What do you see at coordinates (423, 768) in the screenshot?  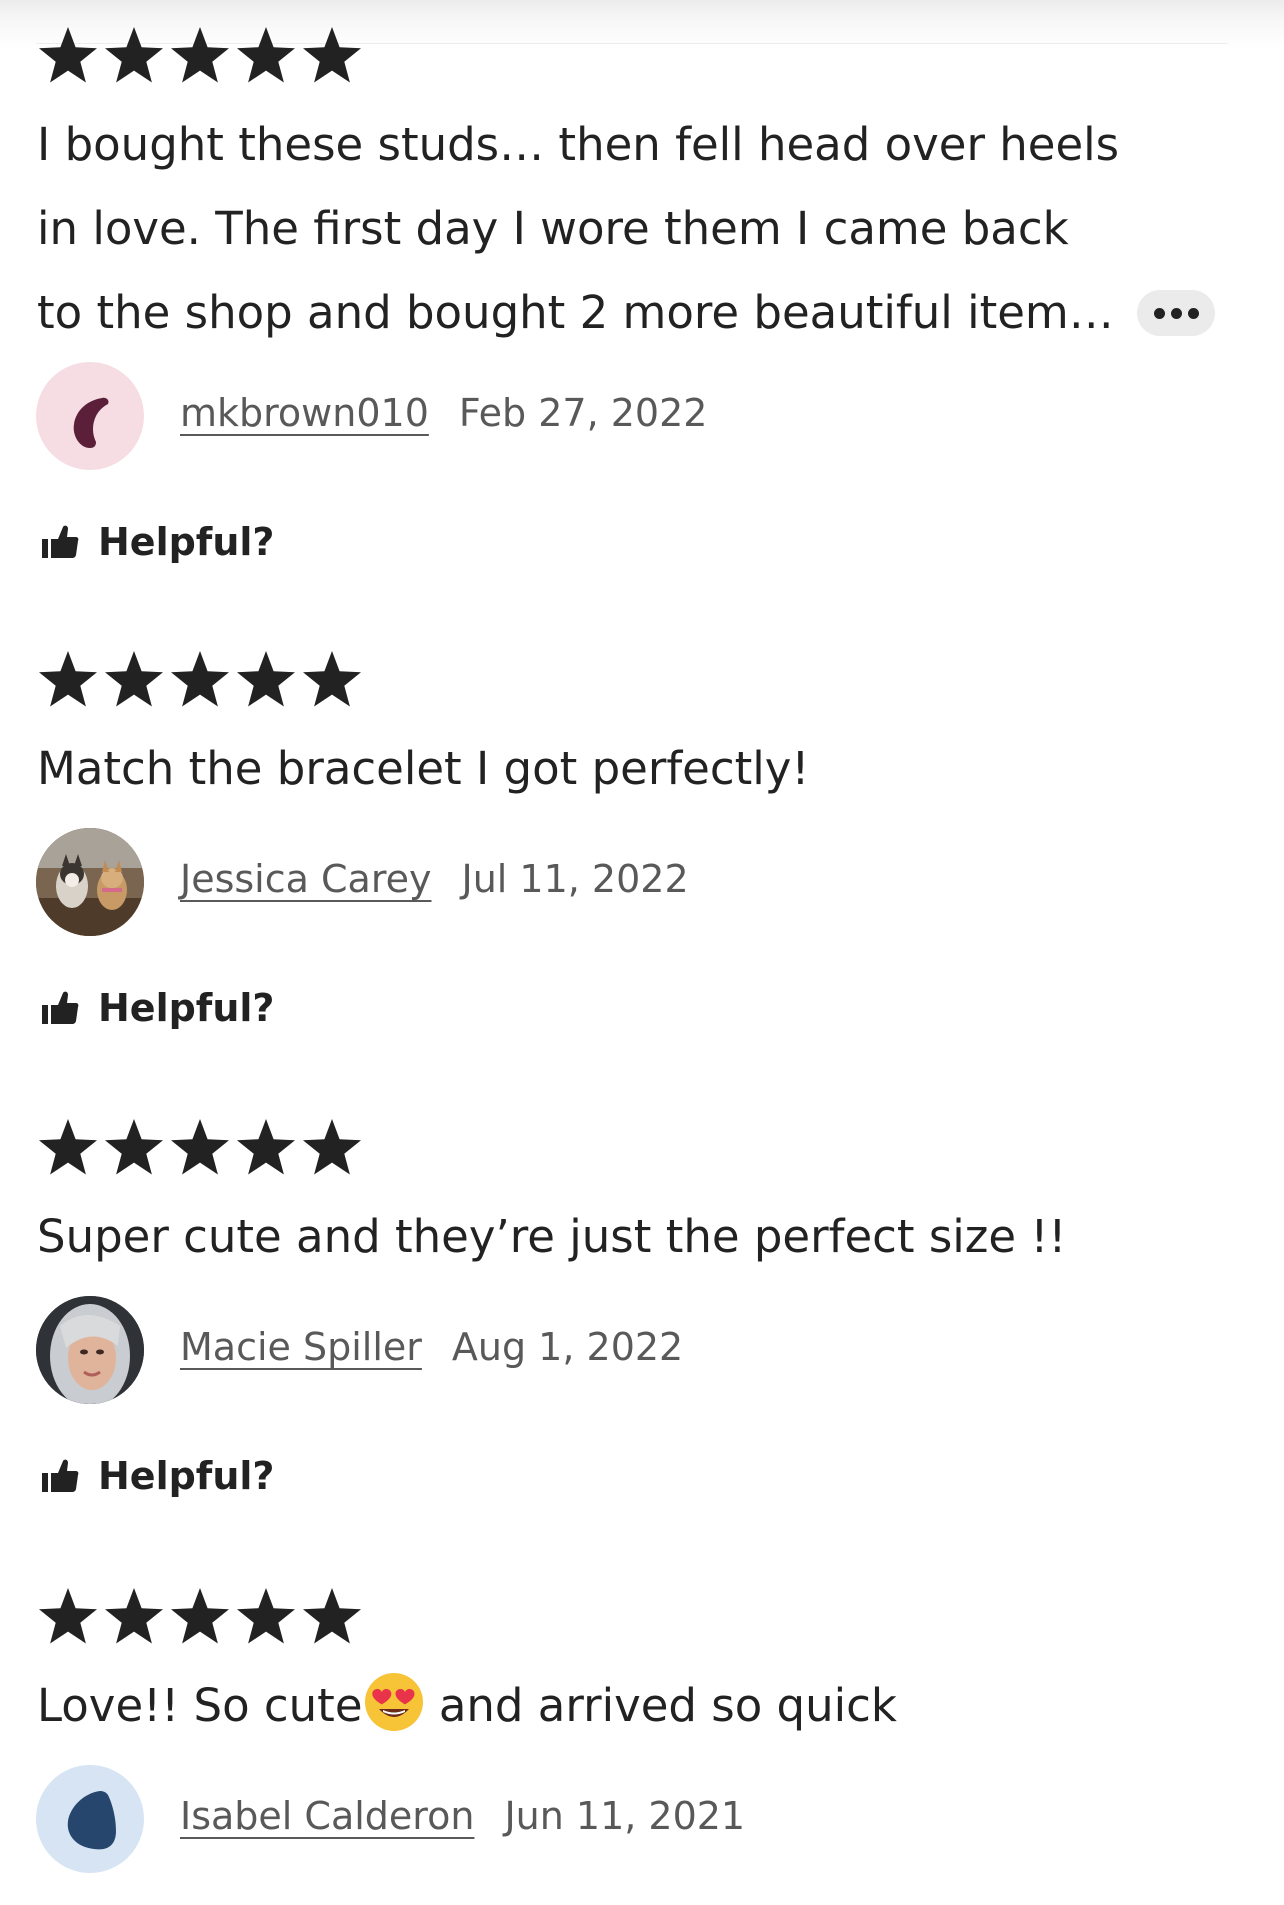 I see `review-text-line: Match the bracelet I got perfectly!` at bounding box center [423, 768].